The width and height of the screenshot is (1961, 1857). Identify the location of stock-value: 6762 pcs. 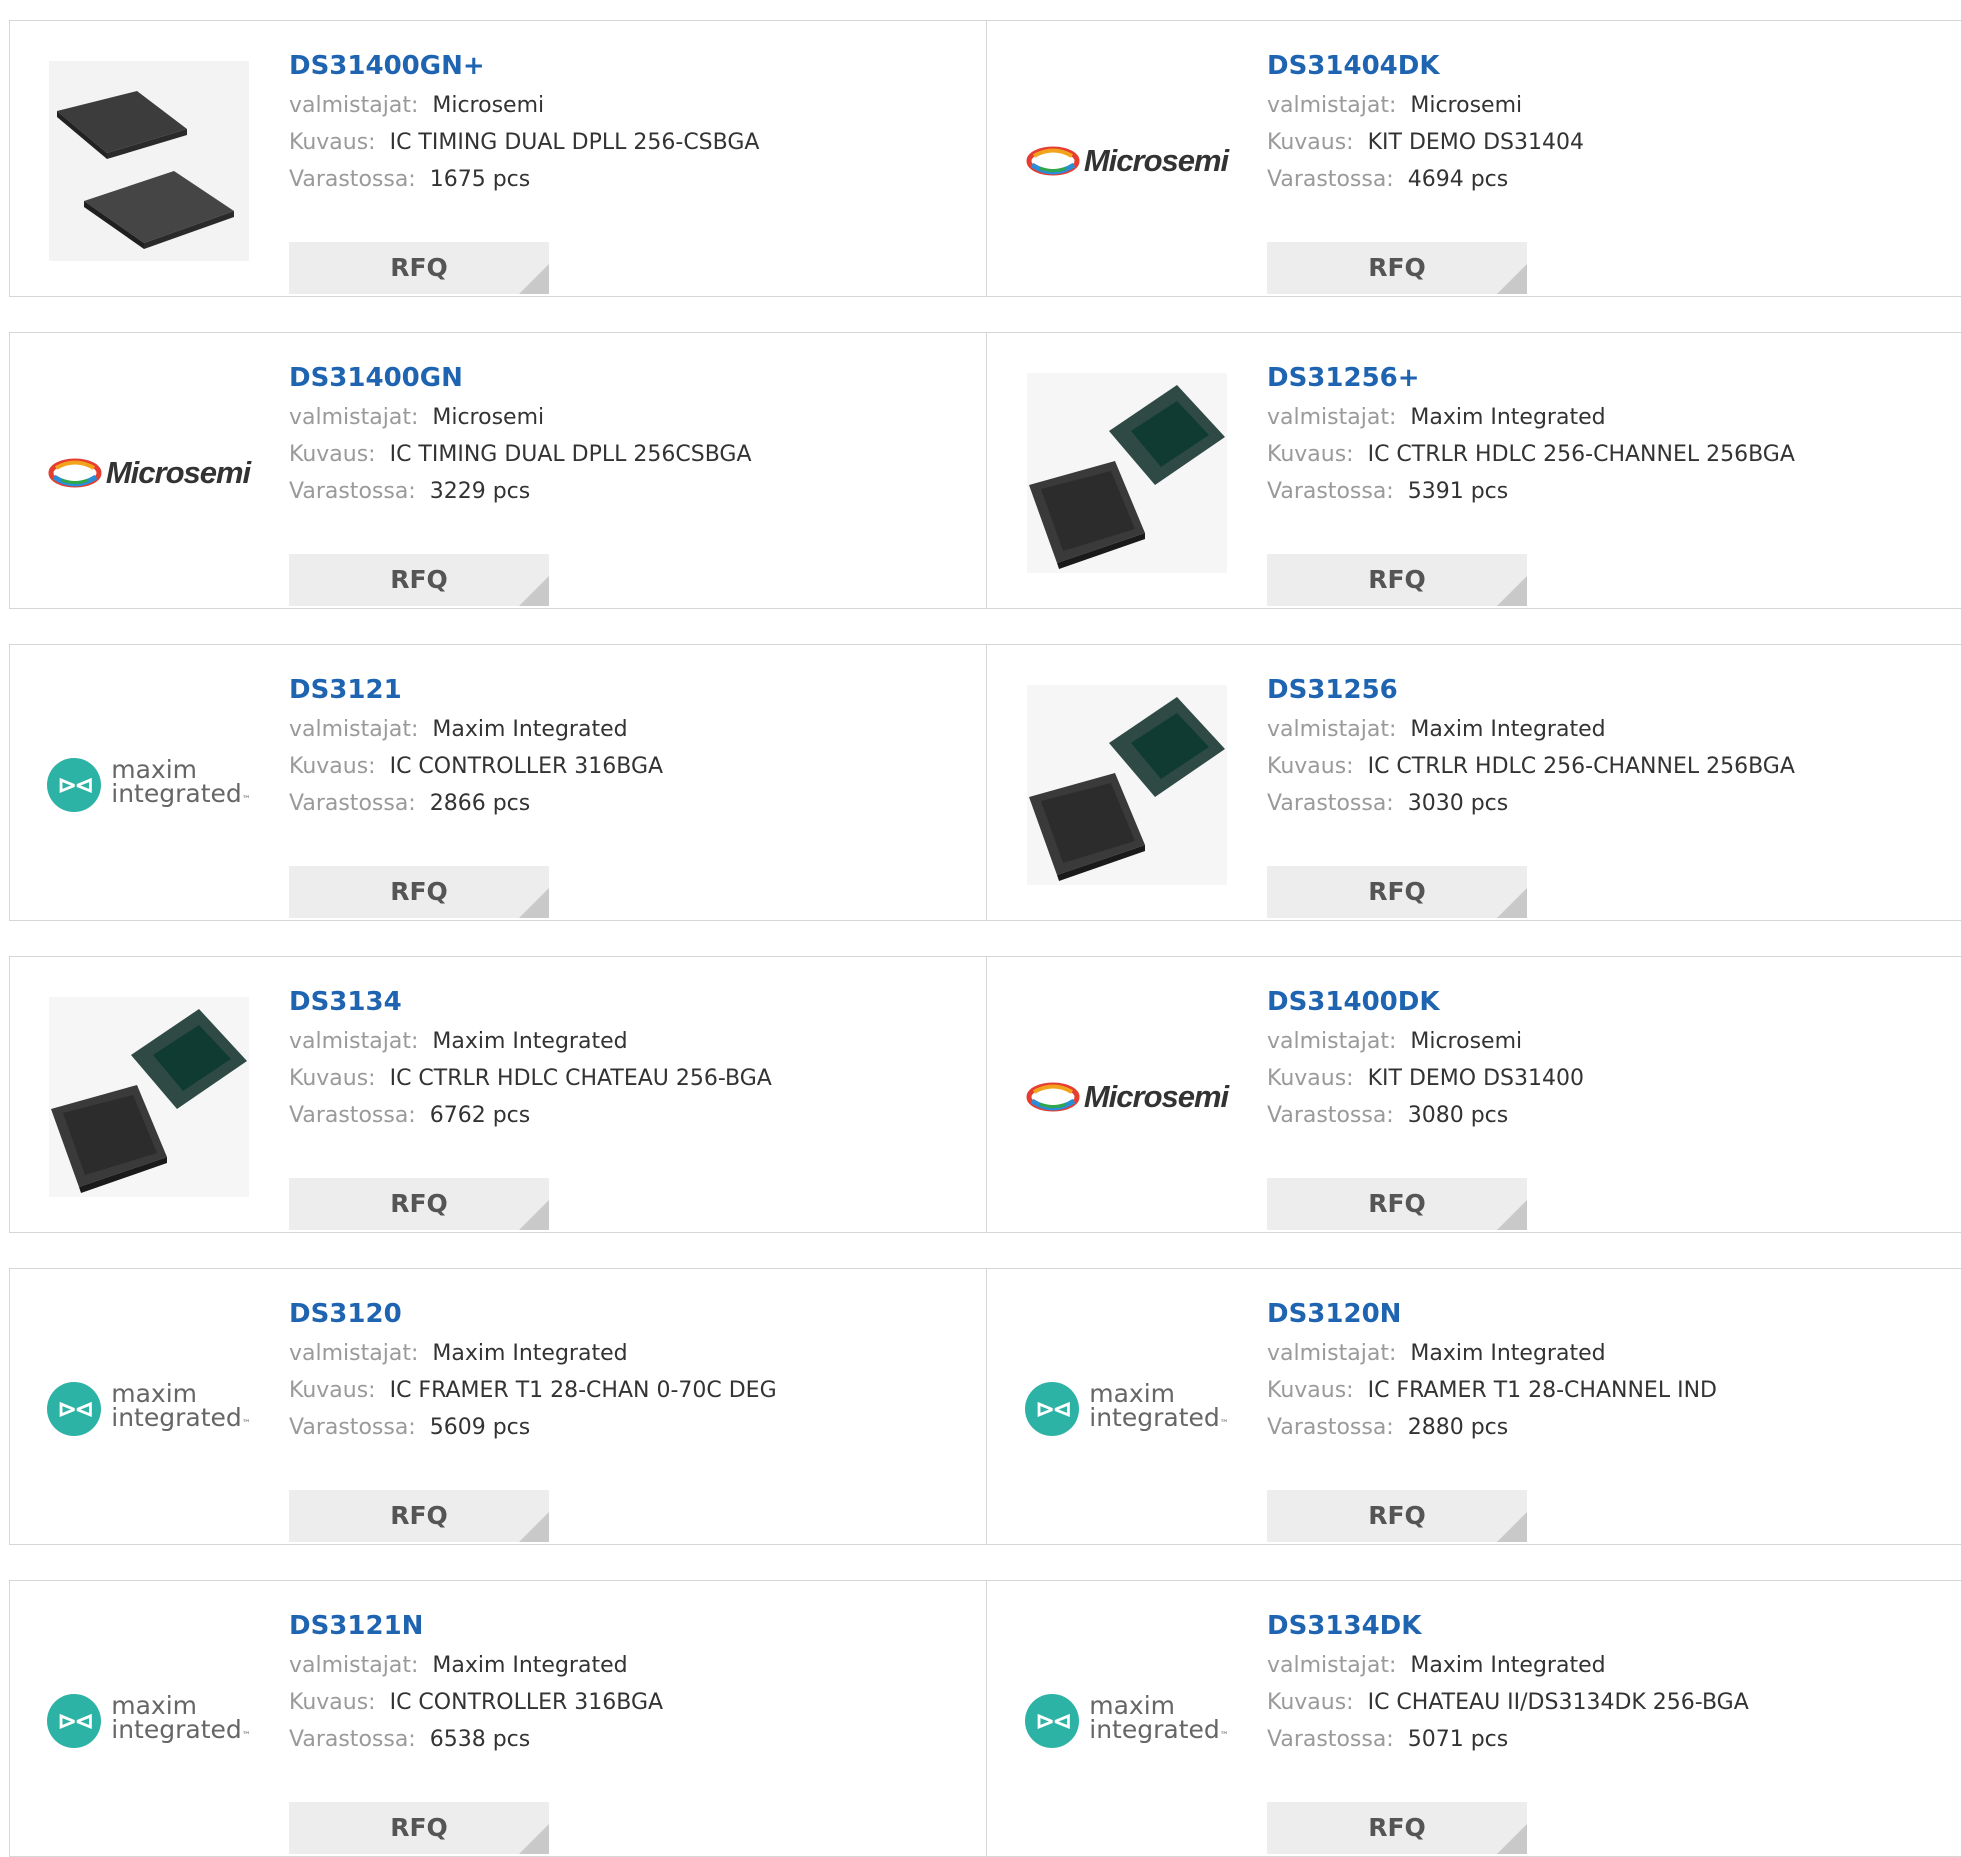
(480, 1115).